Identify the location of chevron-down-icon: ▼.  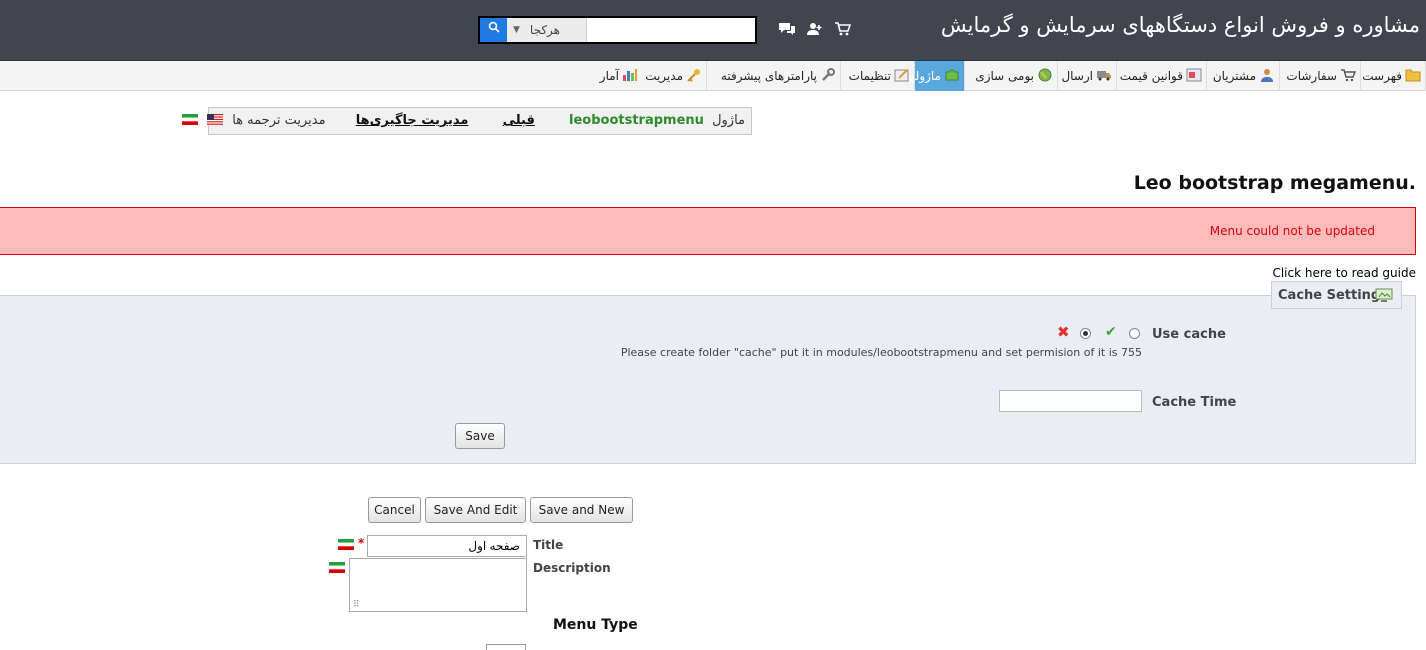
(516, 30).